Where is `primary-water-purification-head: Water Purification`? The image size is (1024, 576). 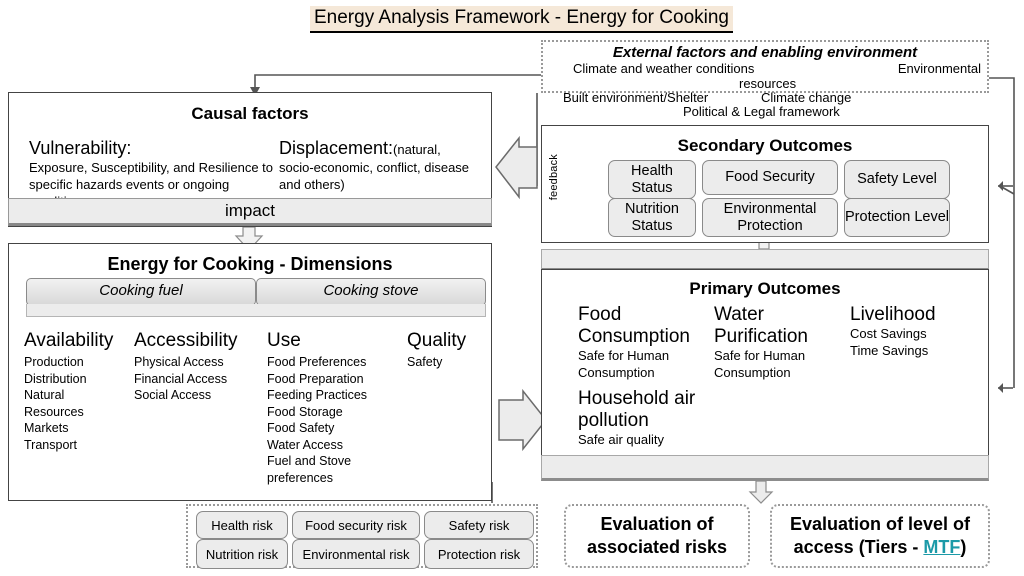 primary-water-purification-head: Water Purification is located at coordinates (761, 325).